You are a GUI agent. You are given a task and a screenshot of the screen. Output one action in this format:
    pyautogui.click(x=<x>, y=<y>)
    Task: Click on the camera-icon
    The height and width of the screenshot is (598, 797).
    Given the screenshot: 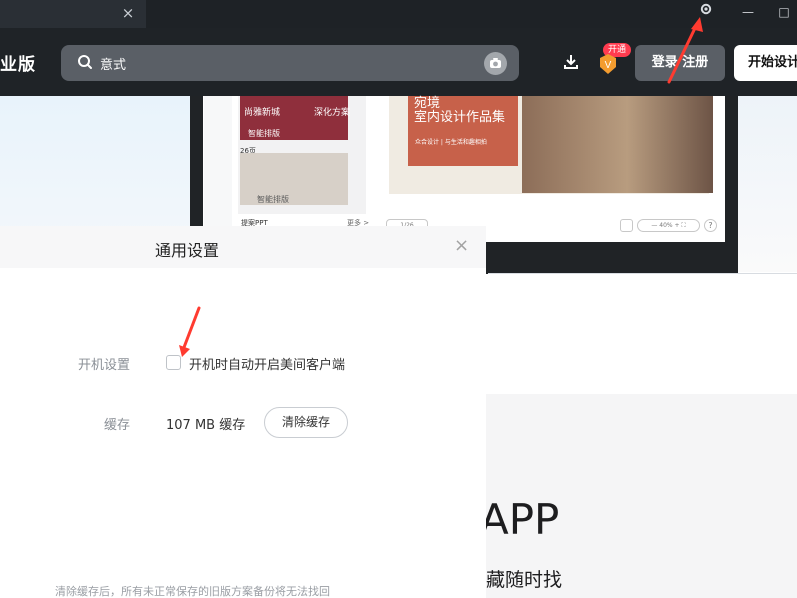 What is the action you would take?
    pyautogui.click(x=495, y=63)
    